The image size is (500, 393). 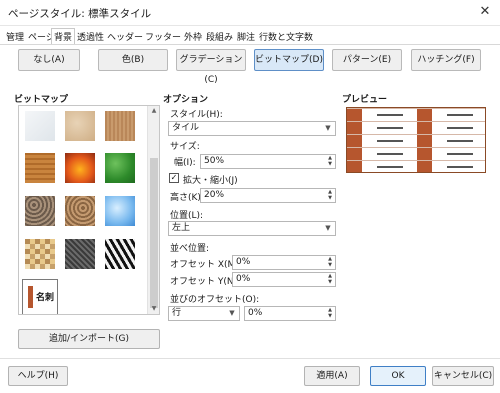 I want to click on wood-grain-texture-icon, so click(x=120, y=126).